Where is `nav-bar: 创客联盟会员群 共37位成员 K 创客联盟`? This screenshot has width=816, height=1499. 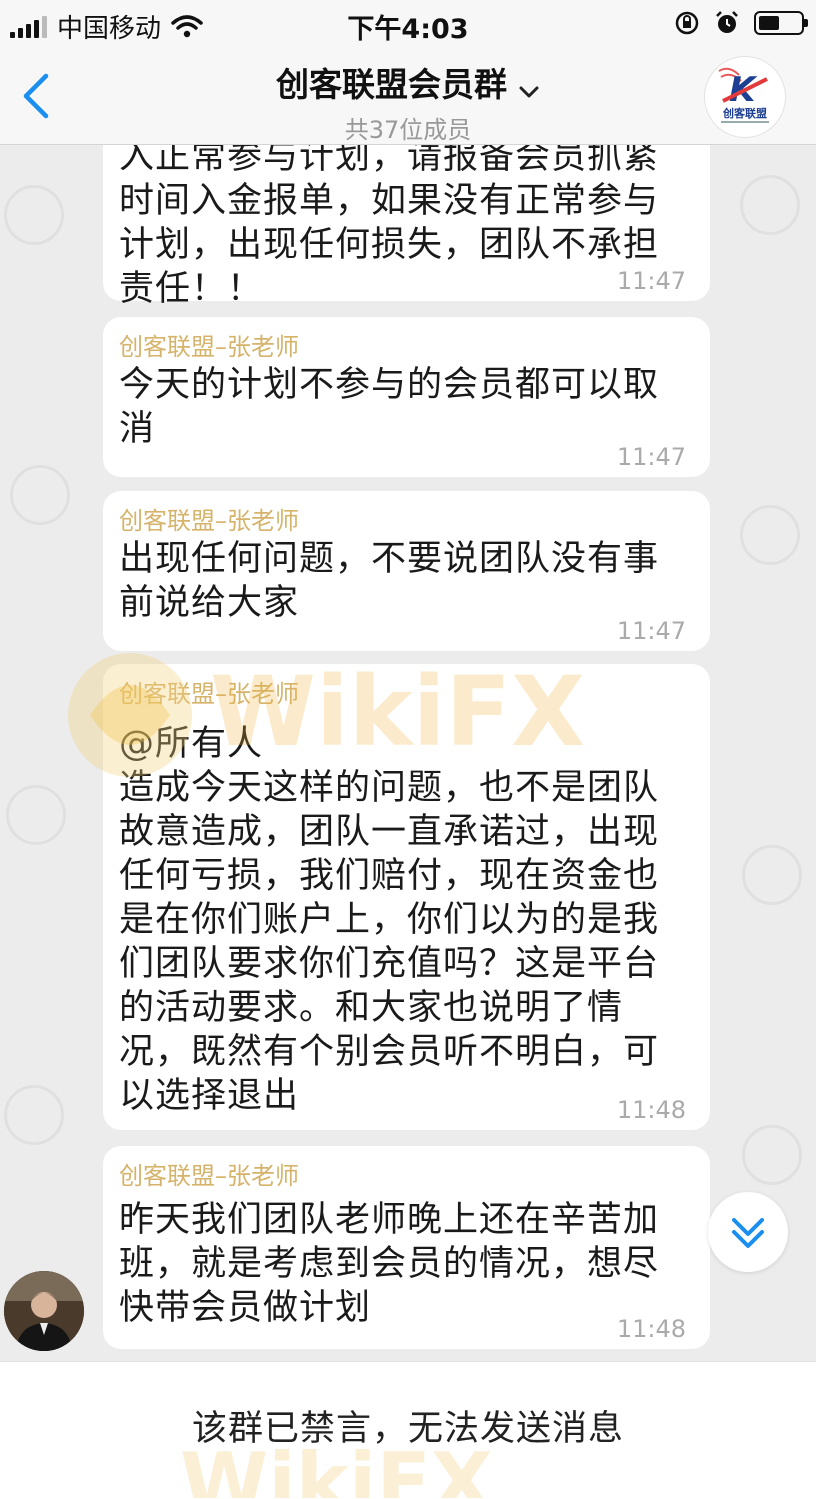 nav-bar: 创客联盟会员群 共37位成员 K 创客联盟 is located at coordinates (408, 97).